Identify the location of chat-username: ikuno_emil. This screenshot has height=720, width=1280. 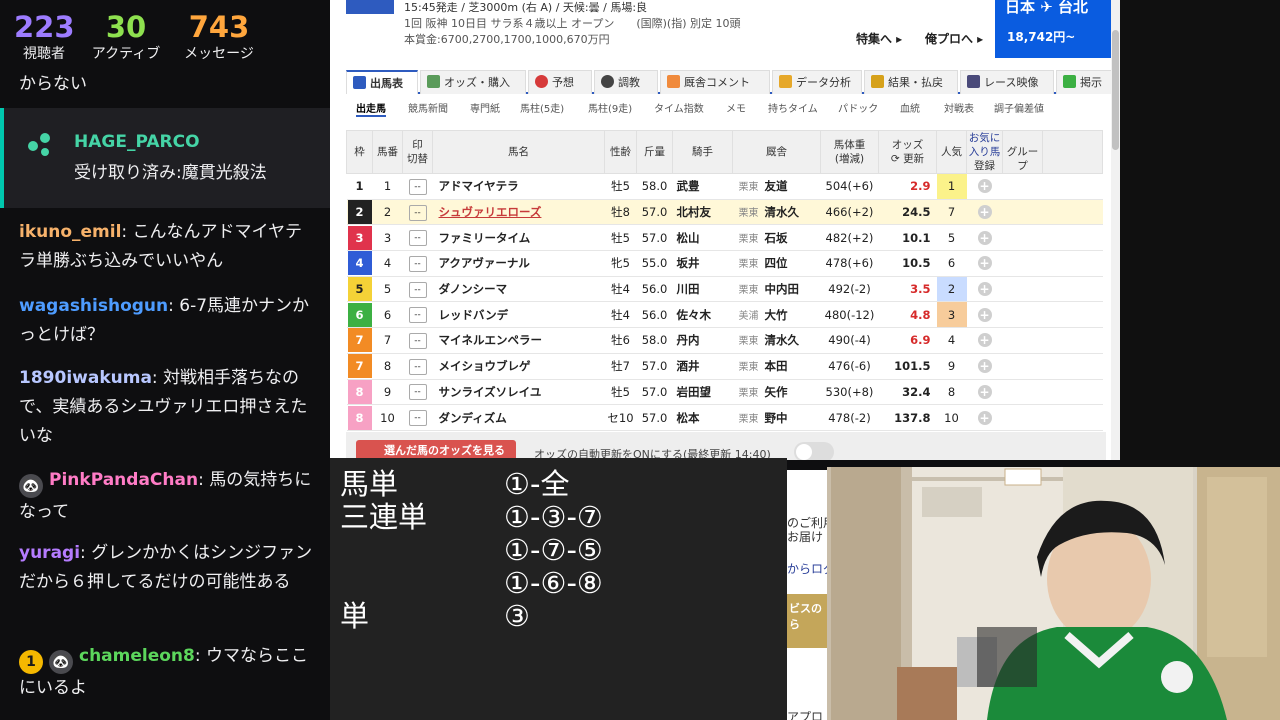
(70, 232).